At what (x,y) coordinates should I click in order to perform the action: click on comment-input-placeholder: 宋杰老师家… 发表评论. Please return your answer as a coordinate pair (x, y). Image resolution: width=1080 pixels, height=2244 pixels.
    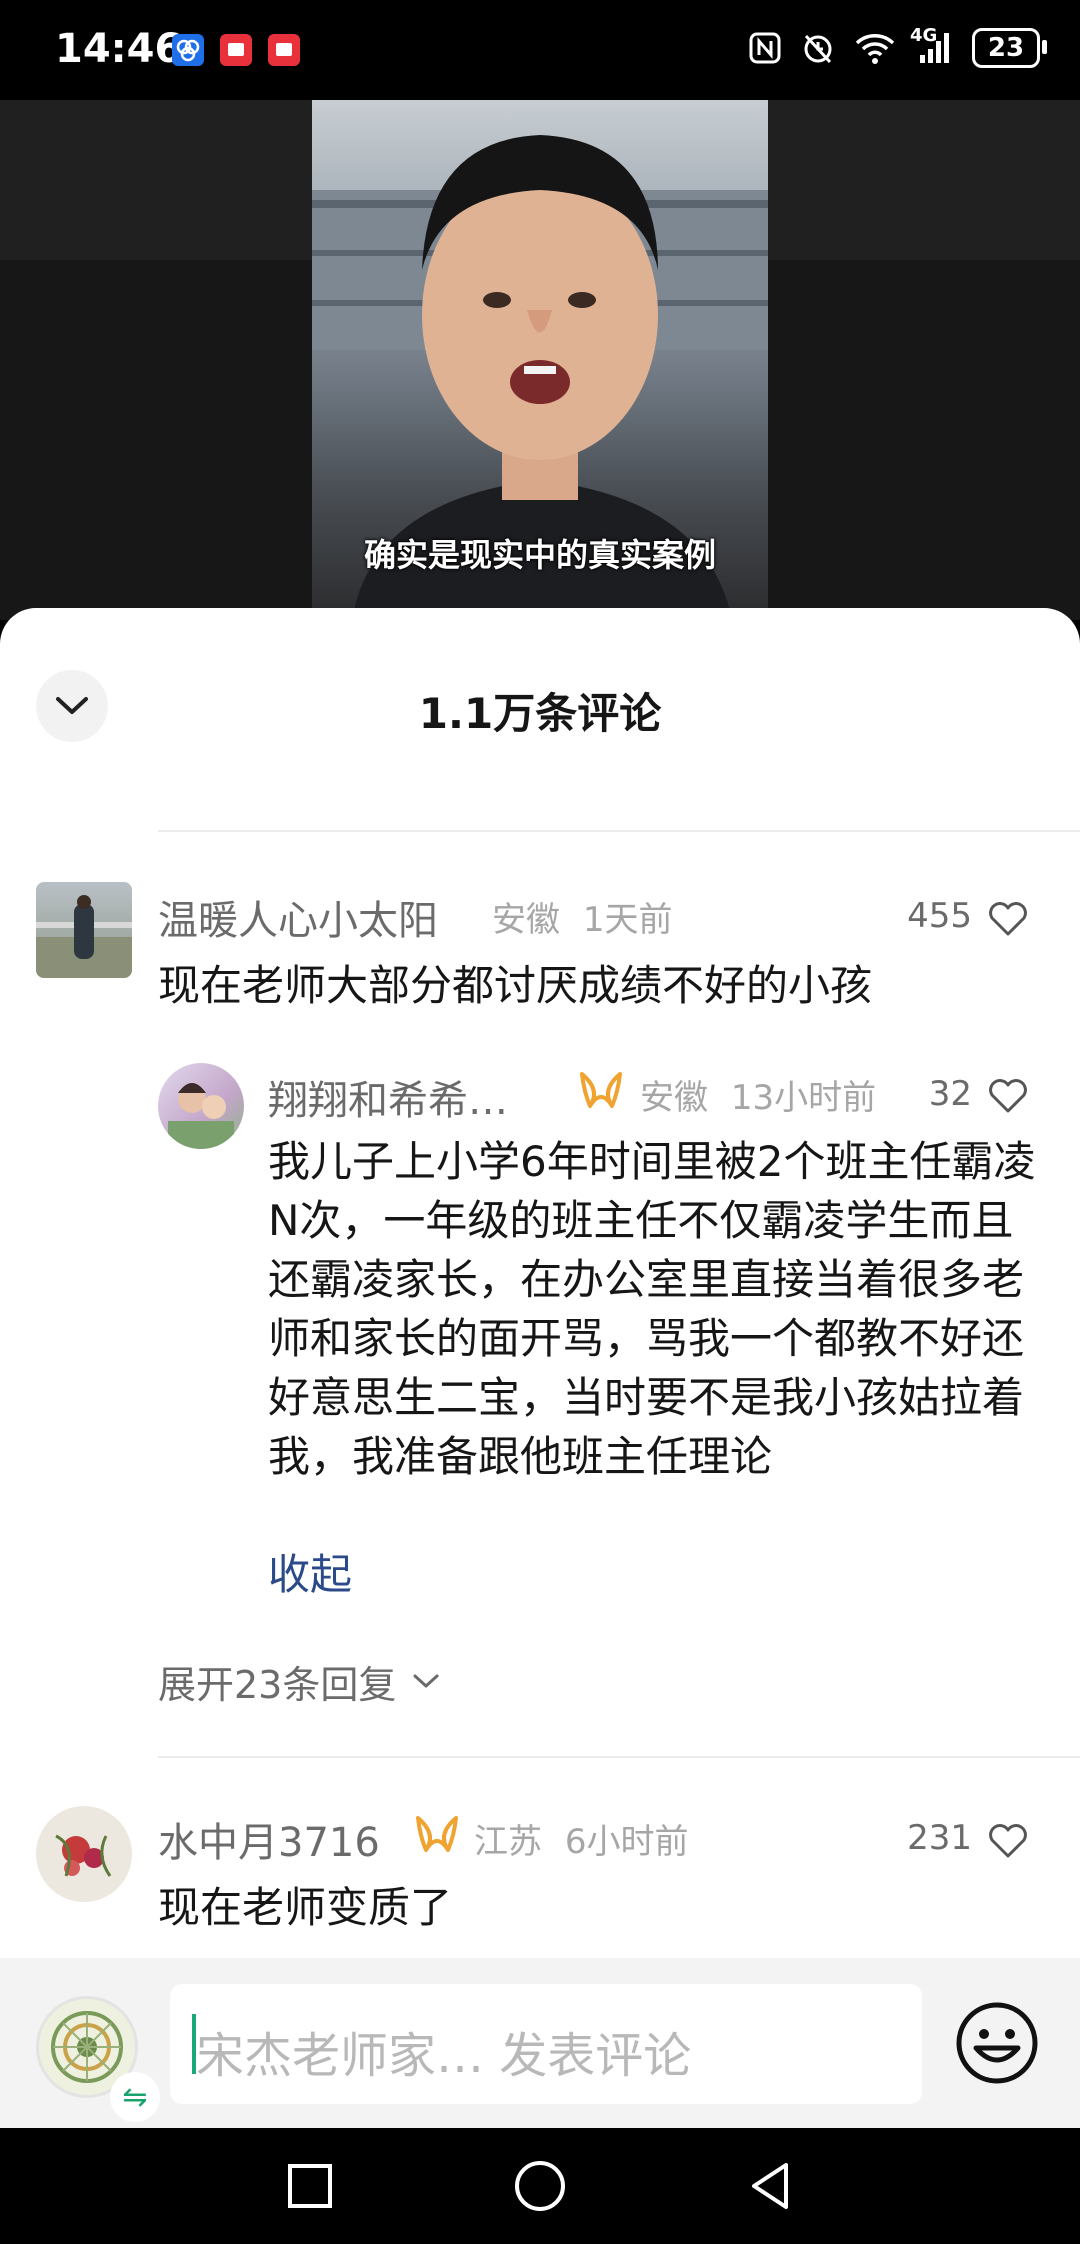
    Looking at the image, I should click on (444, 2056).